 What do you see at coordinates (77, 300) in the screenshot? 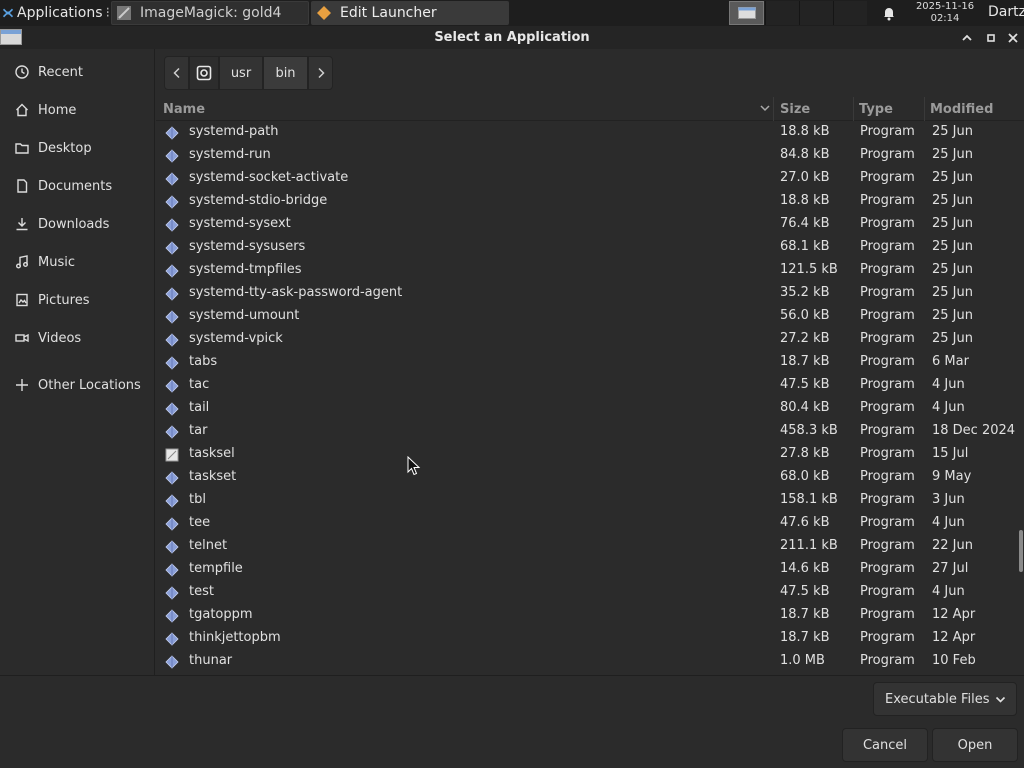
I see `sidebar-item-pictures: Pictures` at bounding box center [77, 300].